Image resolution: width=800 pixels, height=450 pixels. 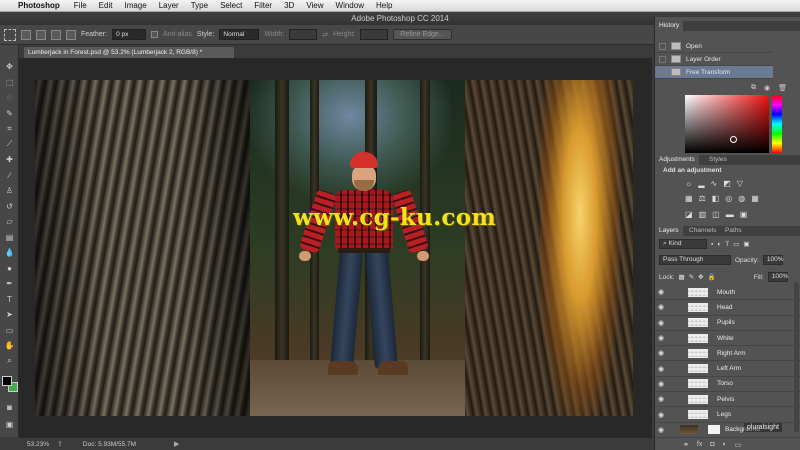 What do you see at coordinates (41, 34) in the screenshot?
I see `add-selection-icon` at bounding box center [41, 34].